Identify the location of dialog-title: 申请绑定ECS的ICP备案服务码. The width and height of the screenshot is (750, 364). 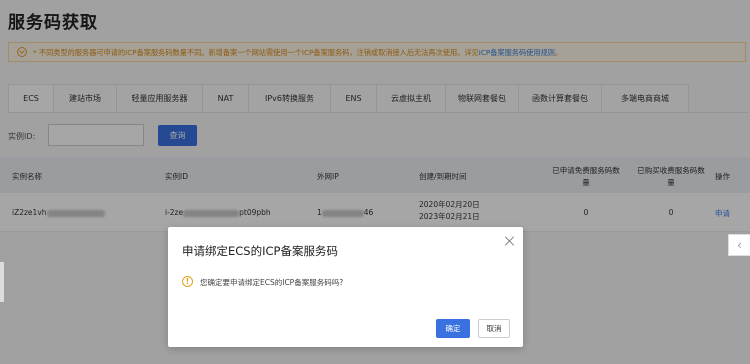
(260, 251).